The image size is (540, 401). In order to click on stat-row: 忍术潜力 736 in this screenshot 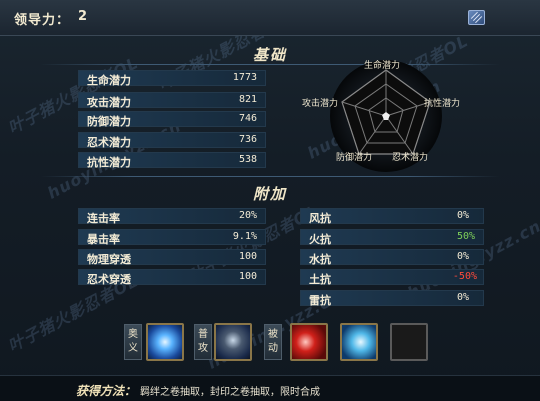, I will do `click(172, 140)`.